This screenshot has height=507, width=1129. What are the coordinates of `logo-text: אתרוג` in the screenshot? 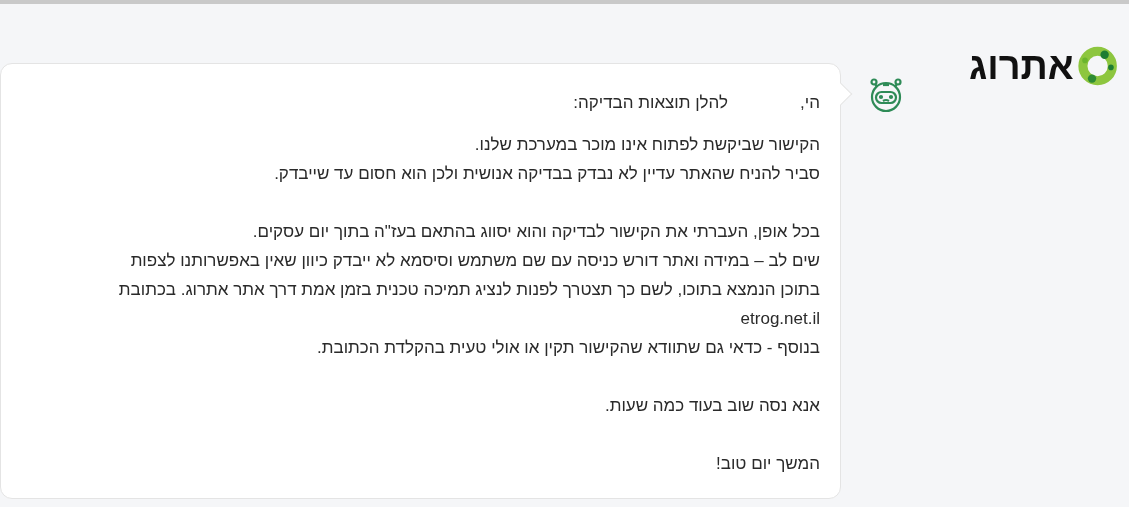 It's located at (1021, 66).